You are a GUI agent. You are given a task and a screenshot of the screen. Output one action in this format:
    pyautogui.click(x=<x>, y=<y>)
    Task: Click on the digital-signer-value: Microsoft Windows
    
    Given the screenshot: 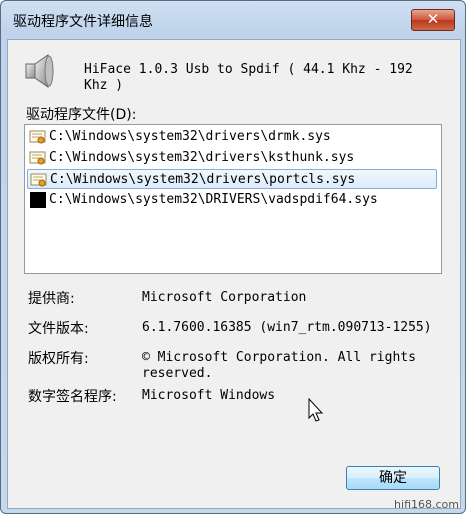 What is the action you would take?
    pyautogui.click(x=209, y=395)
    